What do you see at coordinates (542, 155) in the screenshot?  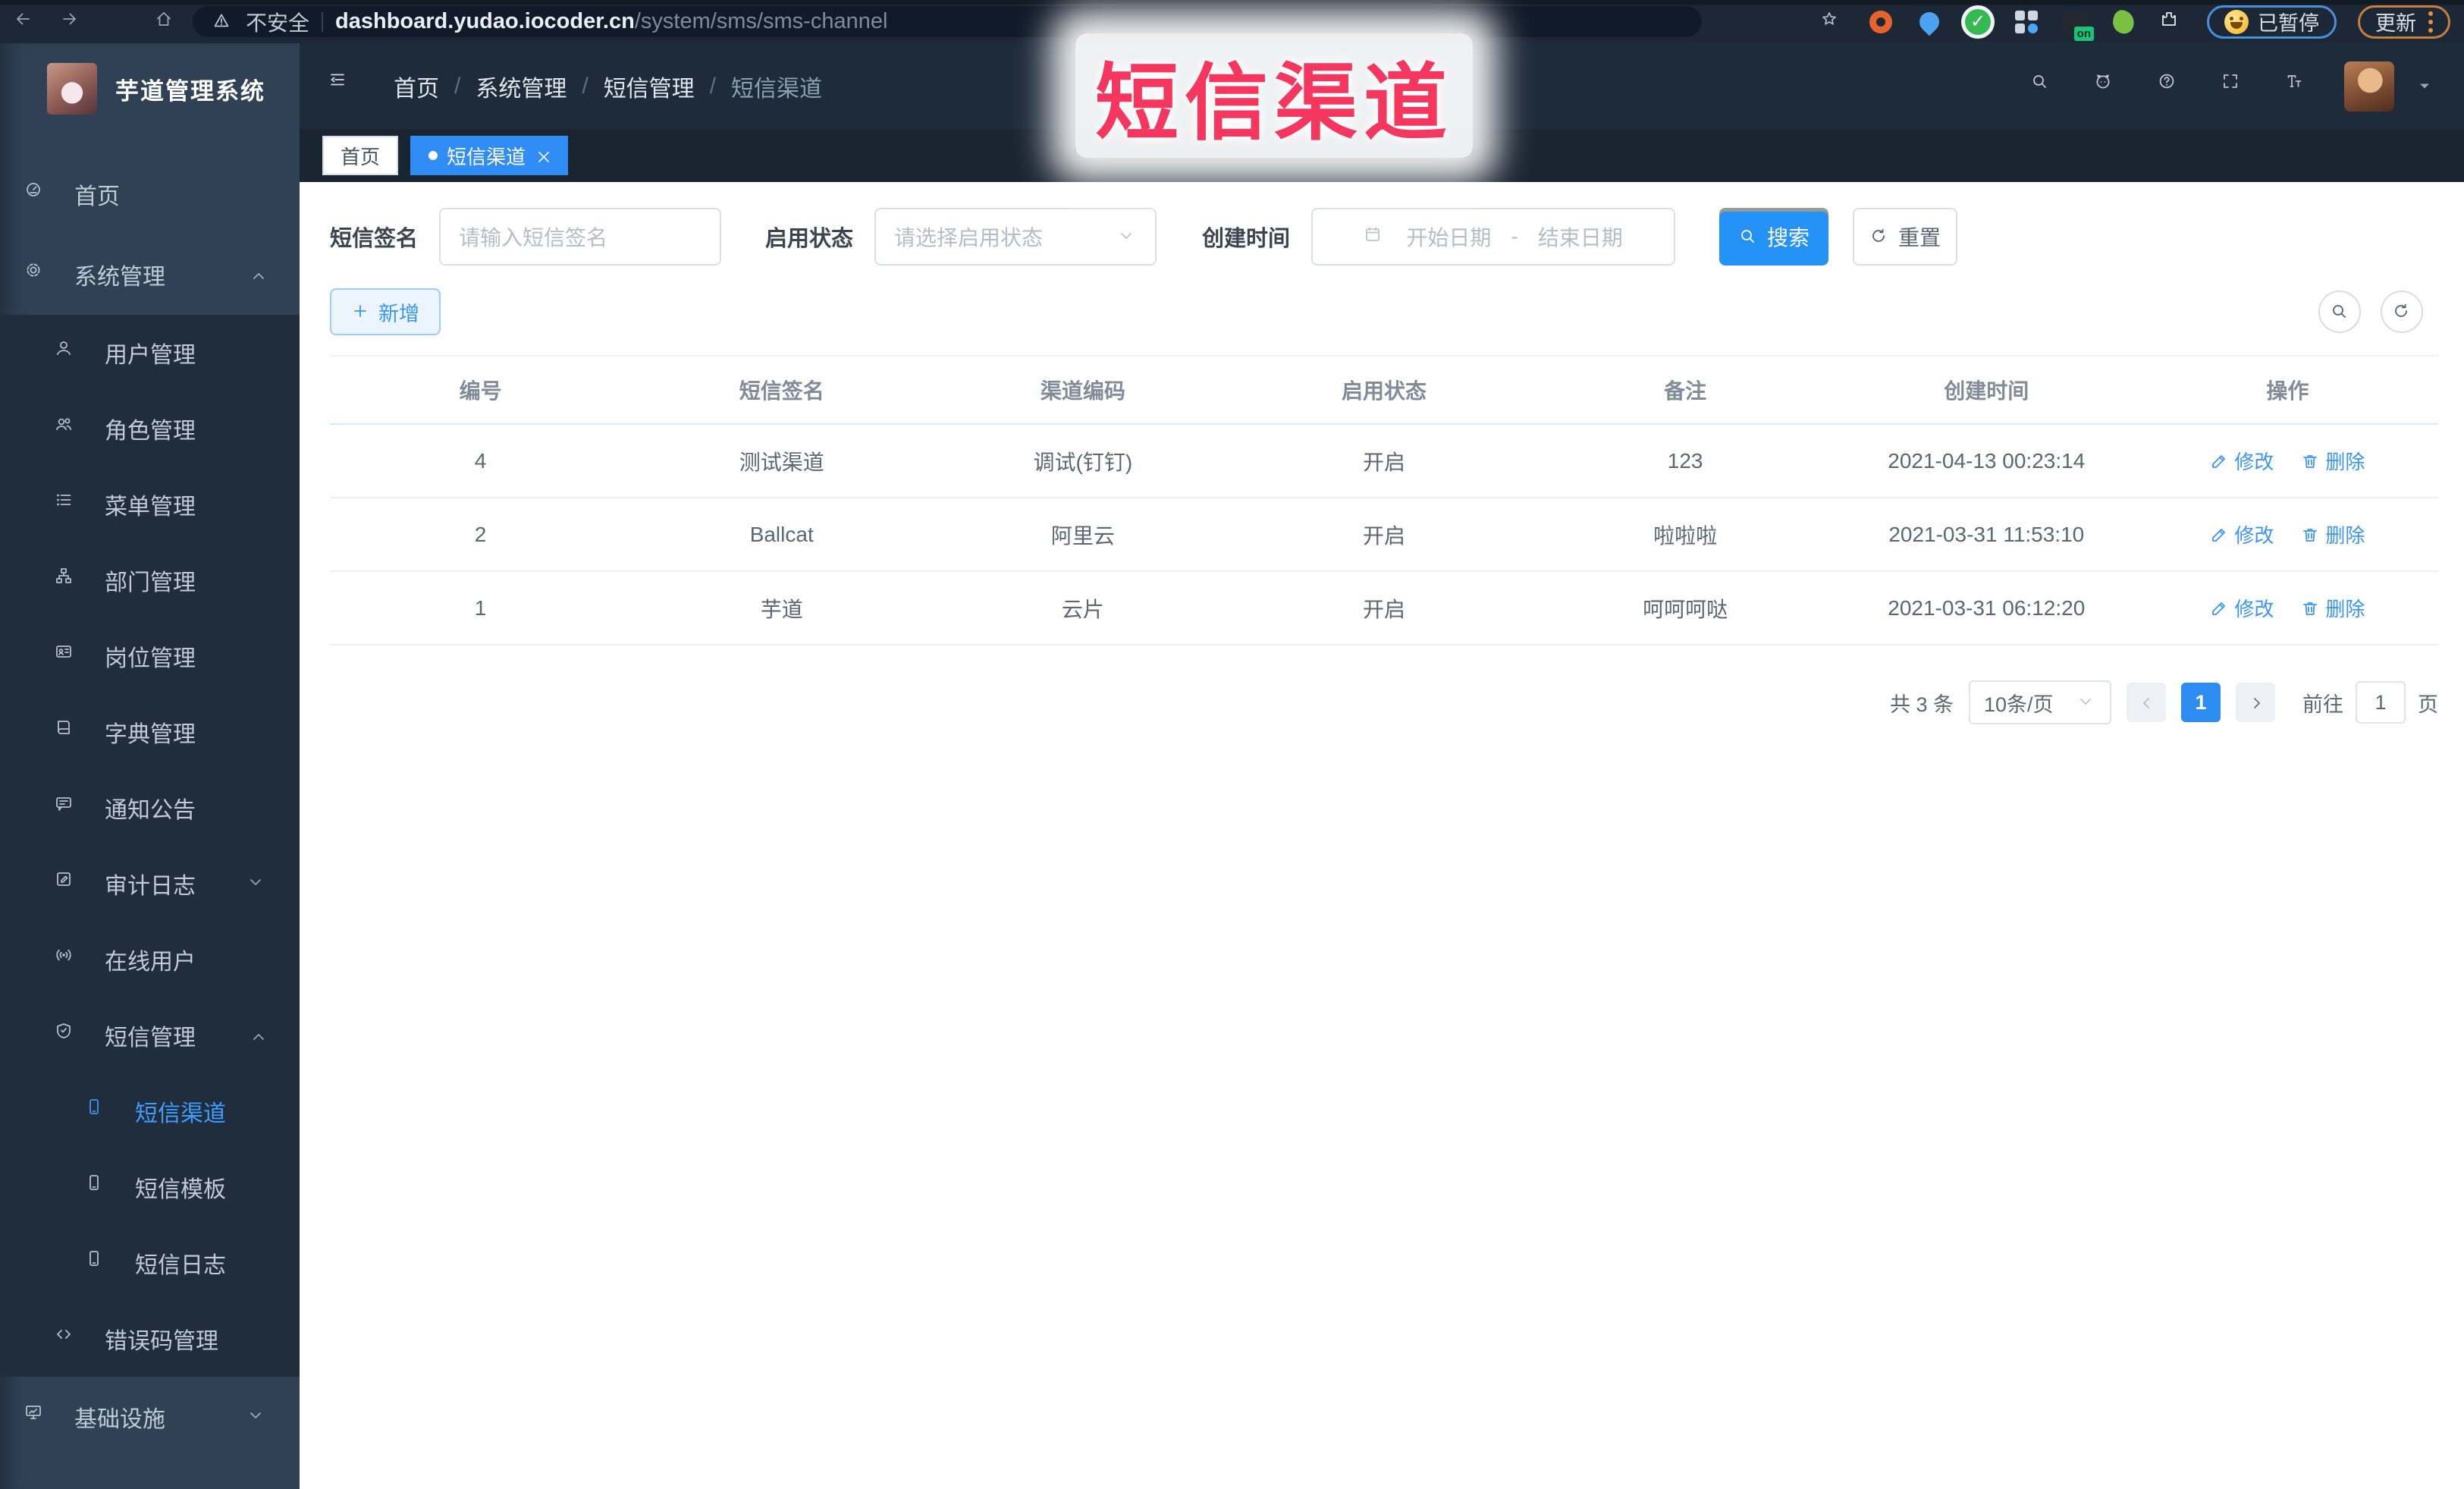 I see `close-icon` at bounding box center [542, 155].